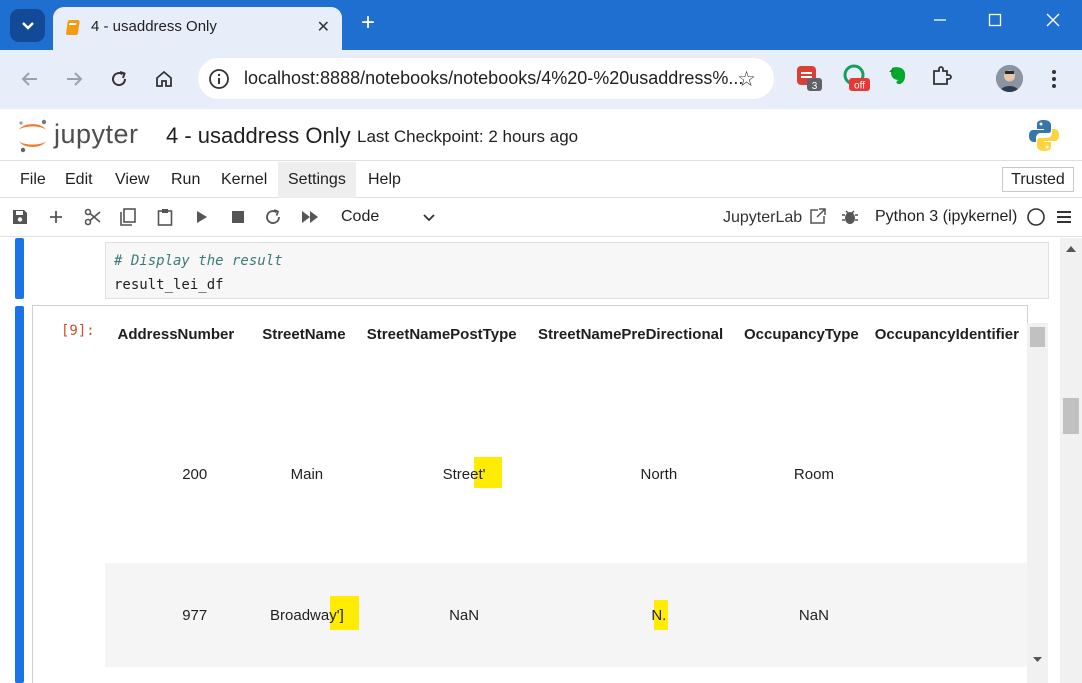 This screenshot has height=683, width=1082. What do you see at coordinates (1071, 416) in the screenshot?
I see `page-scroll-thumb` at bounding box center [1071, 416].